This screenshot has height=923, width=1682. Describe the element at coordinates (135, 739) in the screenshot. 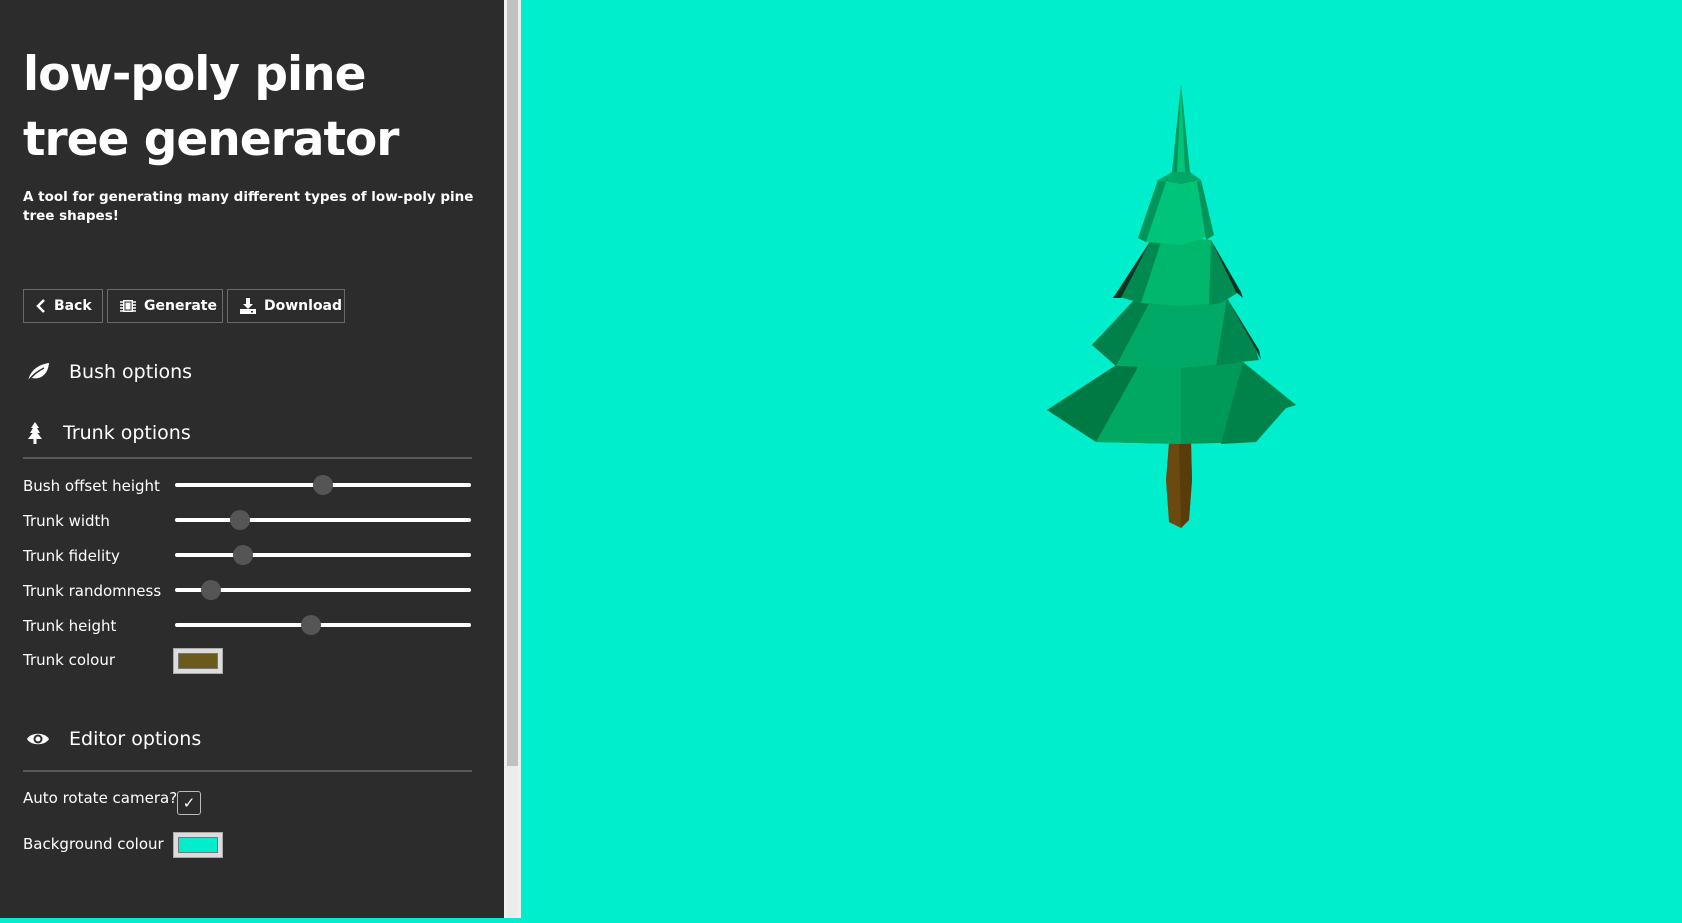

I see `editor-options-label: Editor options` at that location.